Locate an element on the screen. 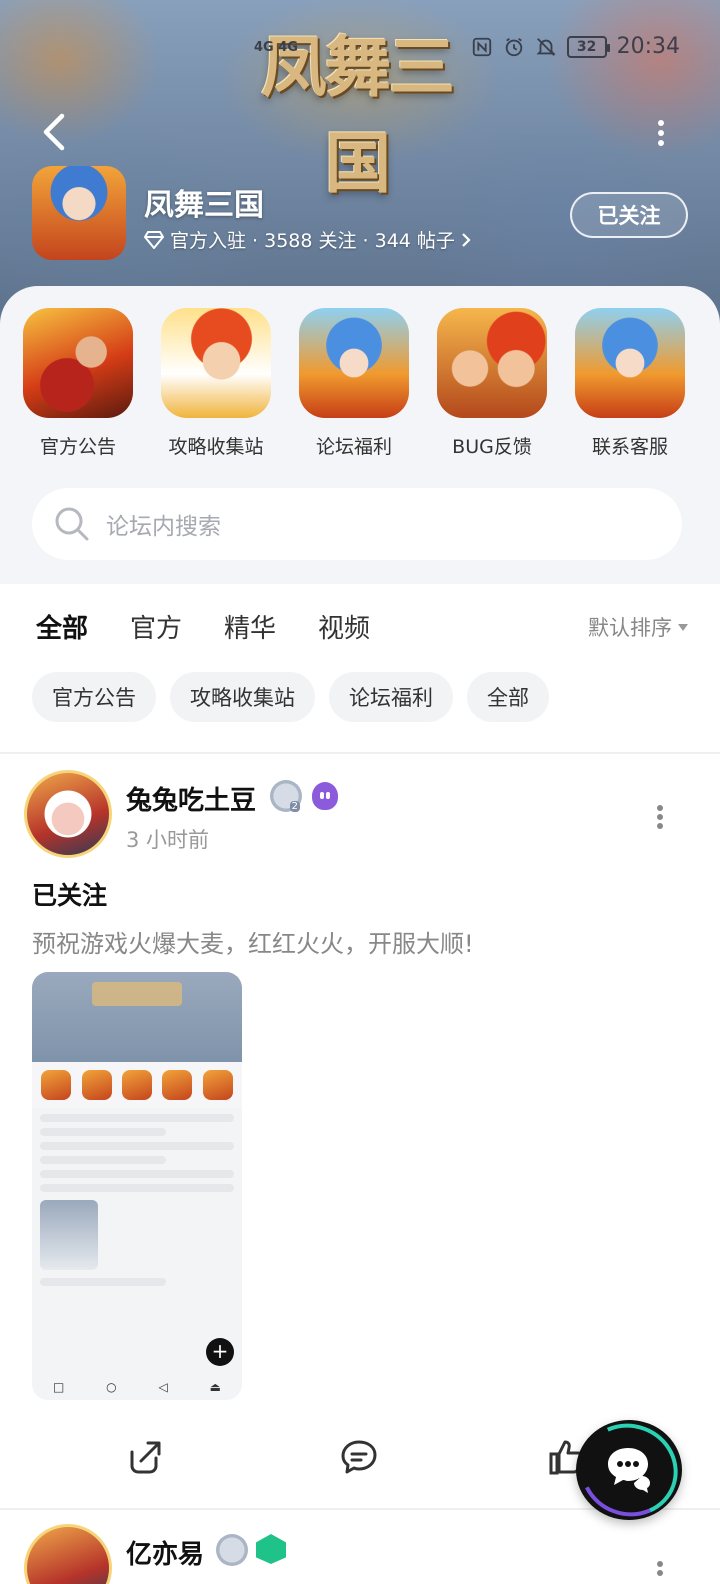 The image size is (720, 1584). status-bar: 32 20:34 is located at coordinates (575, 46).